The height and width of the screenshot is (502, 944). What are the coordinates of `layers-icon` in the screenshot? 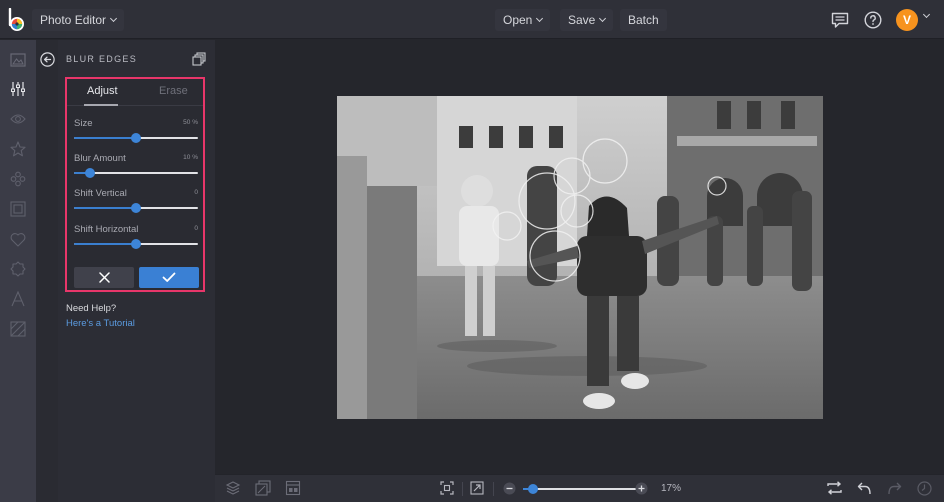 It's located at (233, 488).